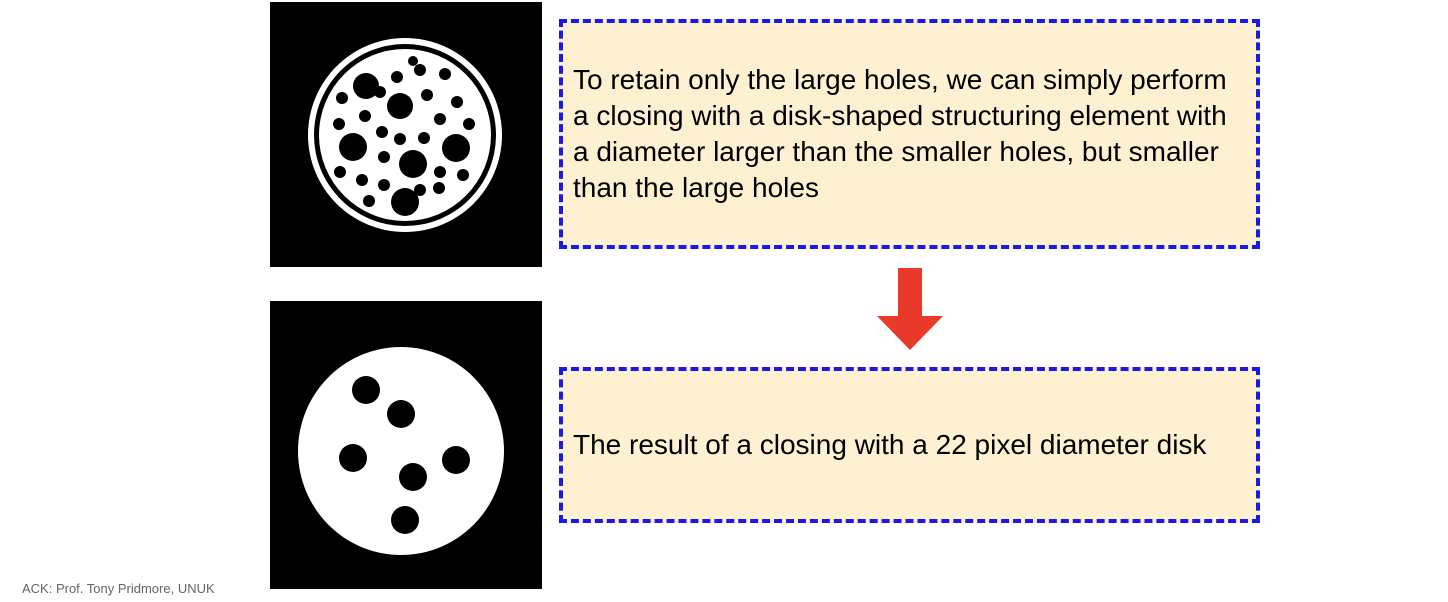 Image resolution: width=1448 pixels, height=602 pixels. I want to click on original-image, so click(406, 134).